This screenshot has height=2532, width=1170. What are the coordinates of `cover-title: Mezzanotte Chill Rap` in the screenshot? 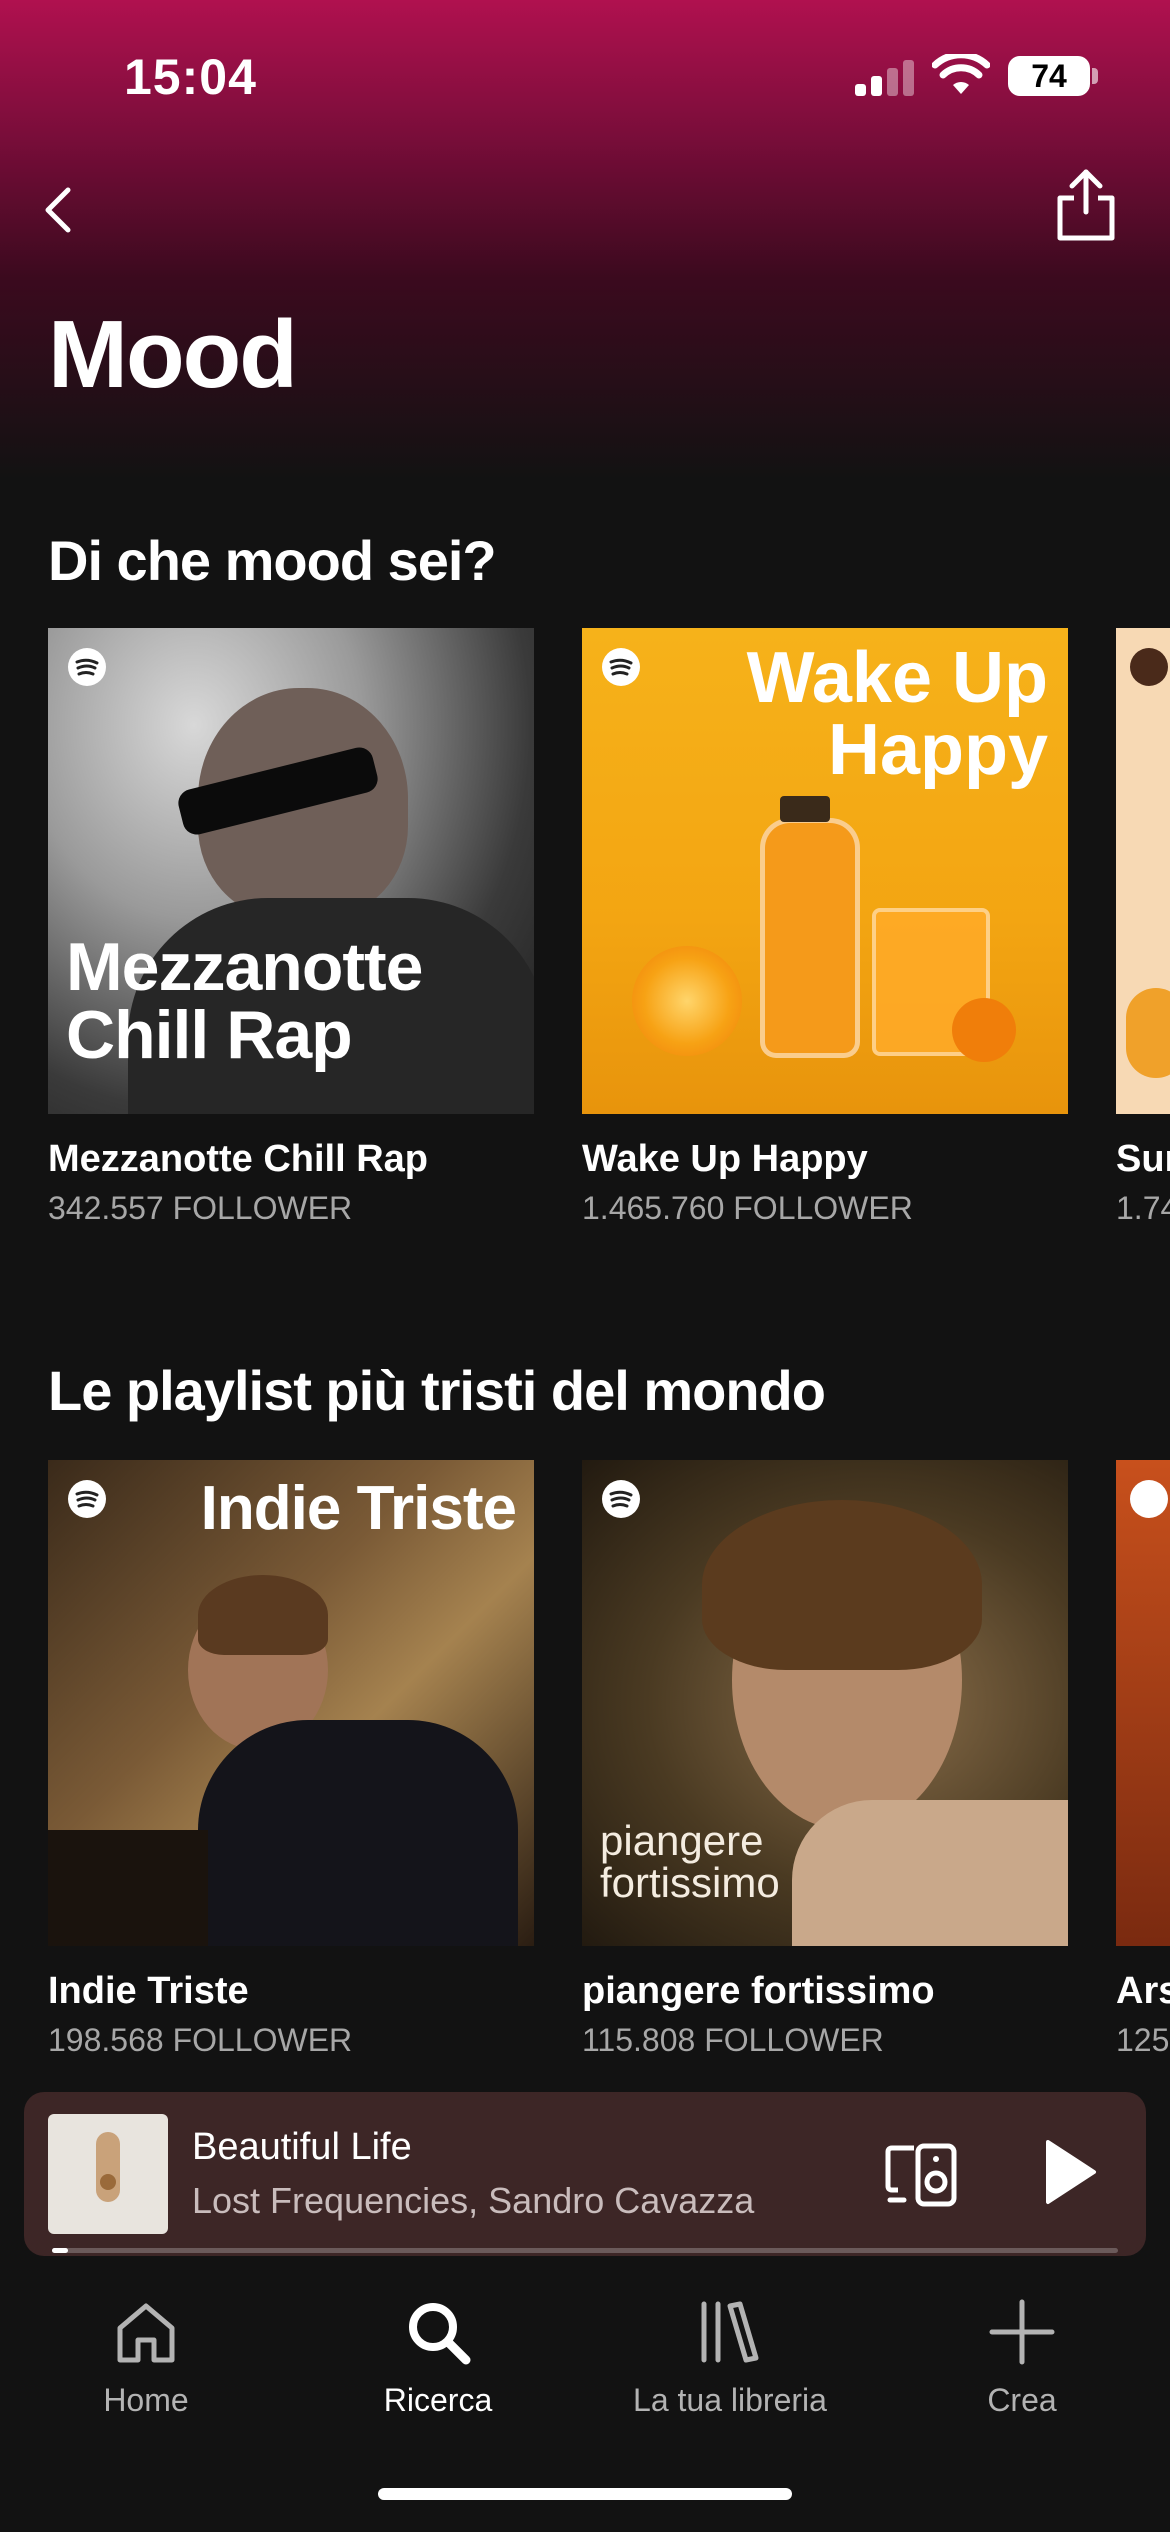 It's located at (244, 1001).